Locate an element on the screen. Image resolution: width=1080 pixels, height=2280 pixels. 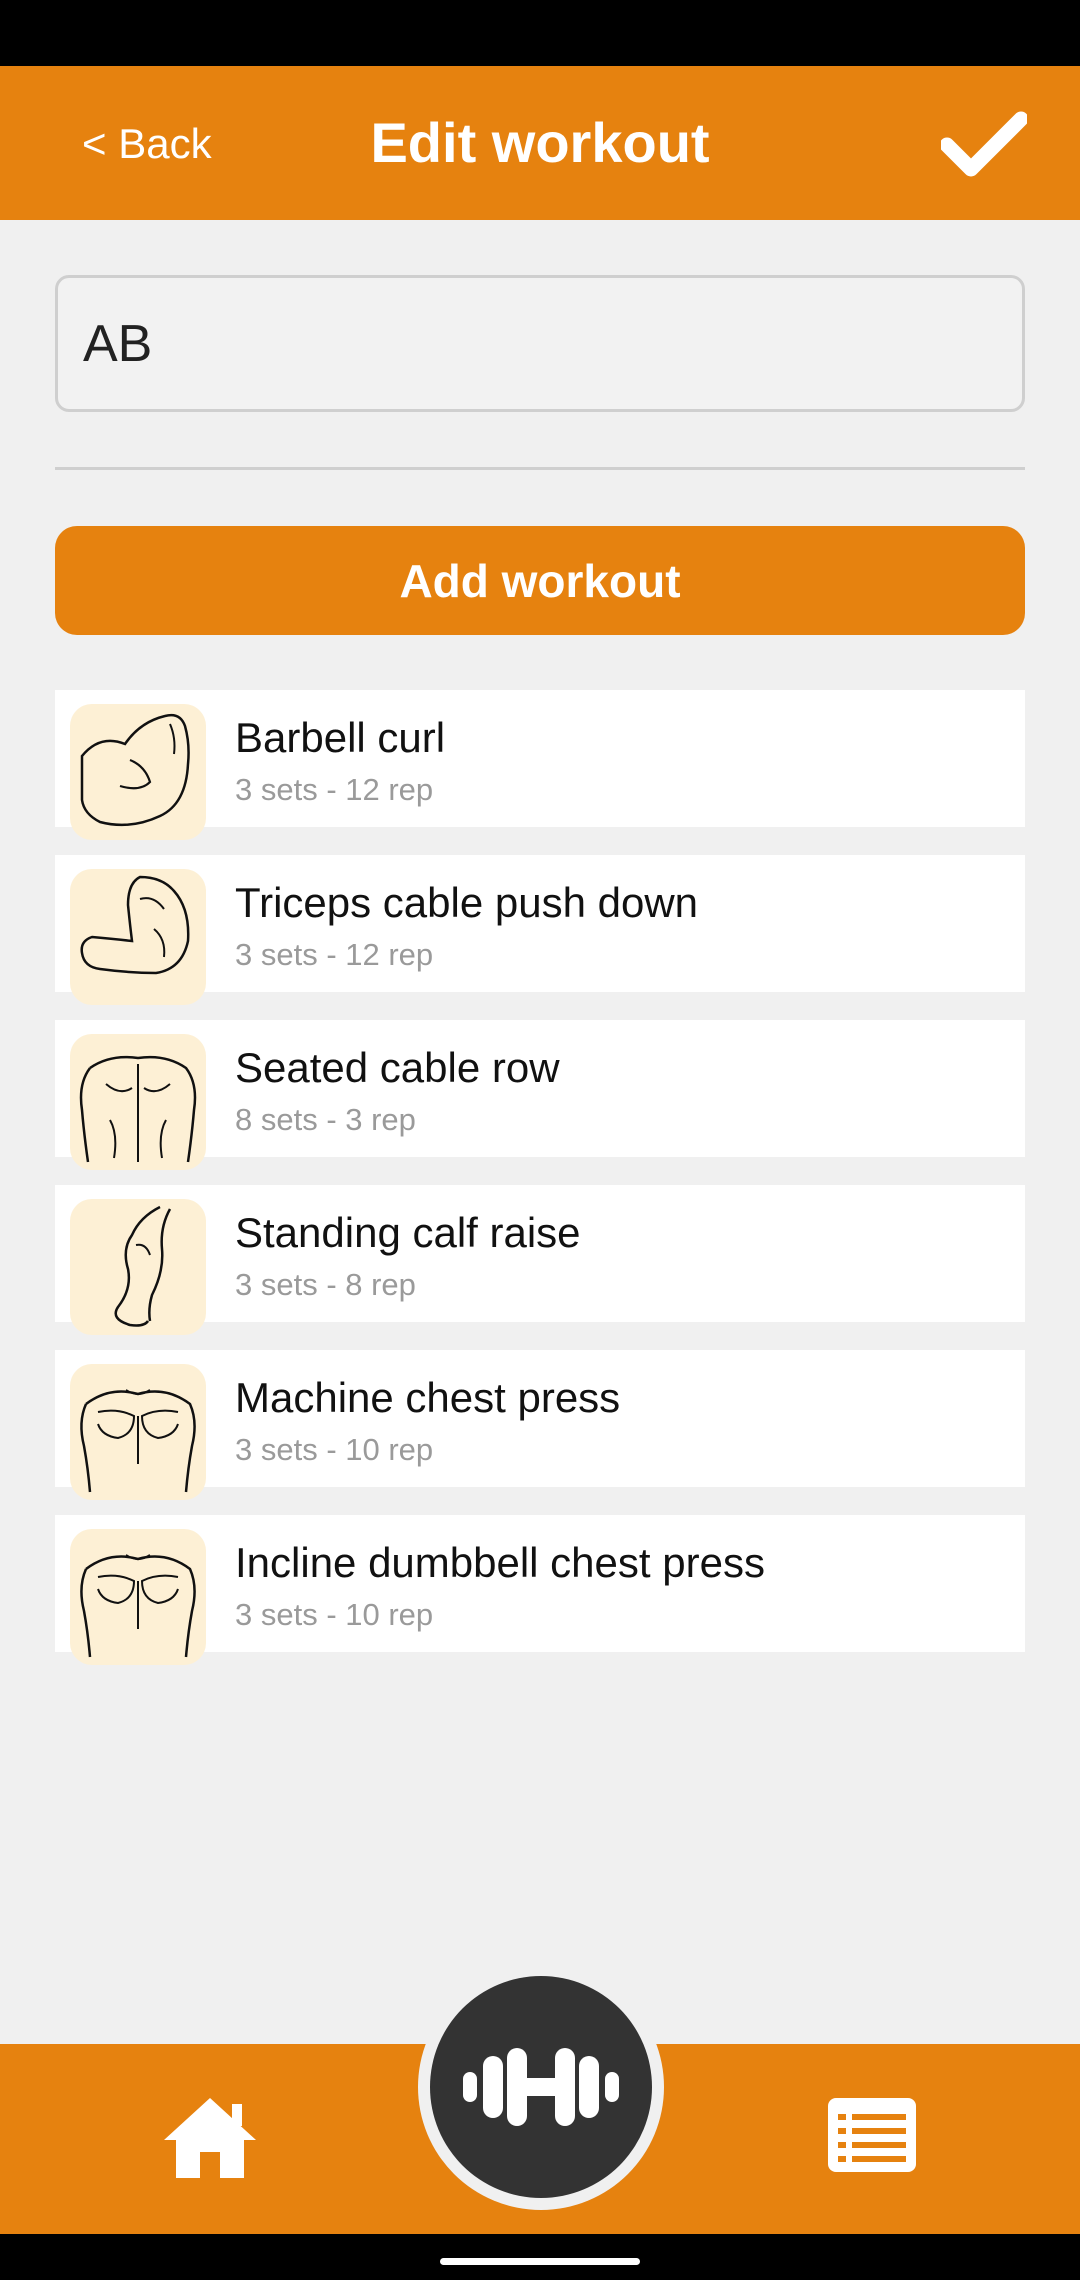
exercise-detail: 8 sets - 3 rep is located at coordinates (325, 1119).